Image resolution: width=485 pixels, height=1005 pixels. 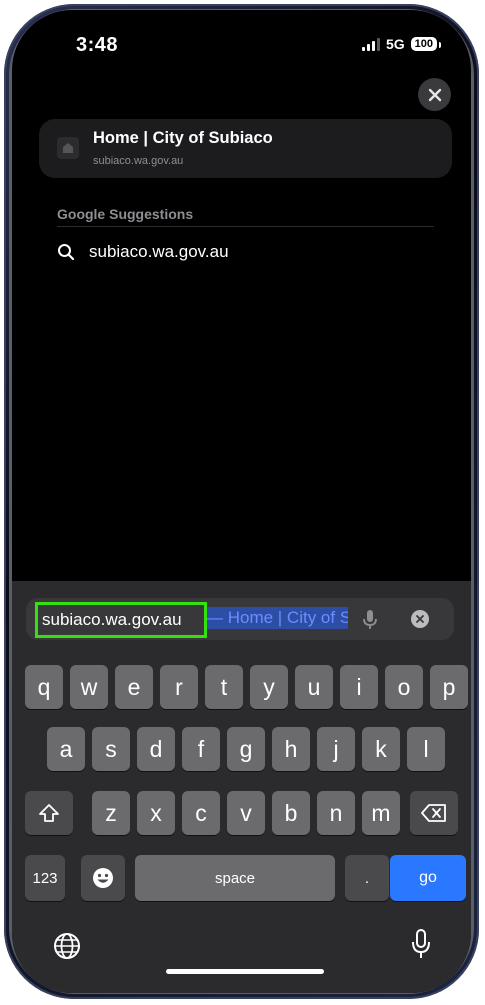 What do you see at coordinates (426, 44) in the screenshot?
I see `battery-icon: 100` at bounding box center [426, 44].